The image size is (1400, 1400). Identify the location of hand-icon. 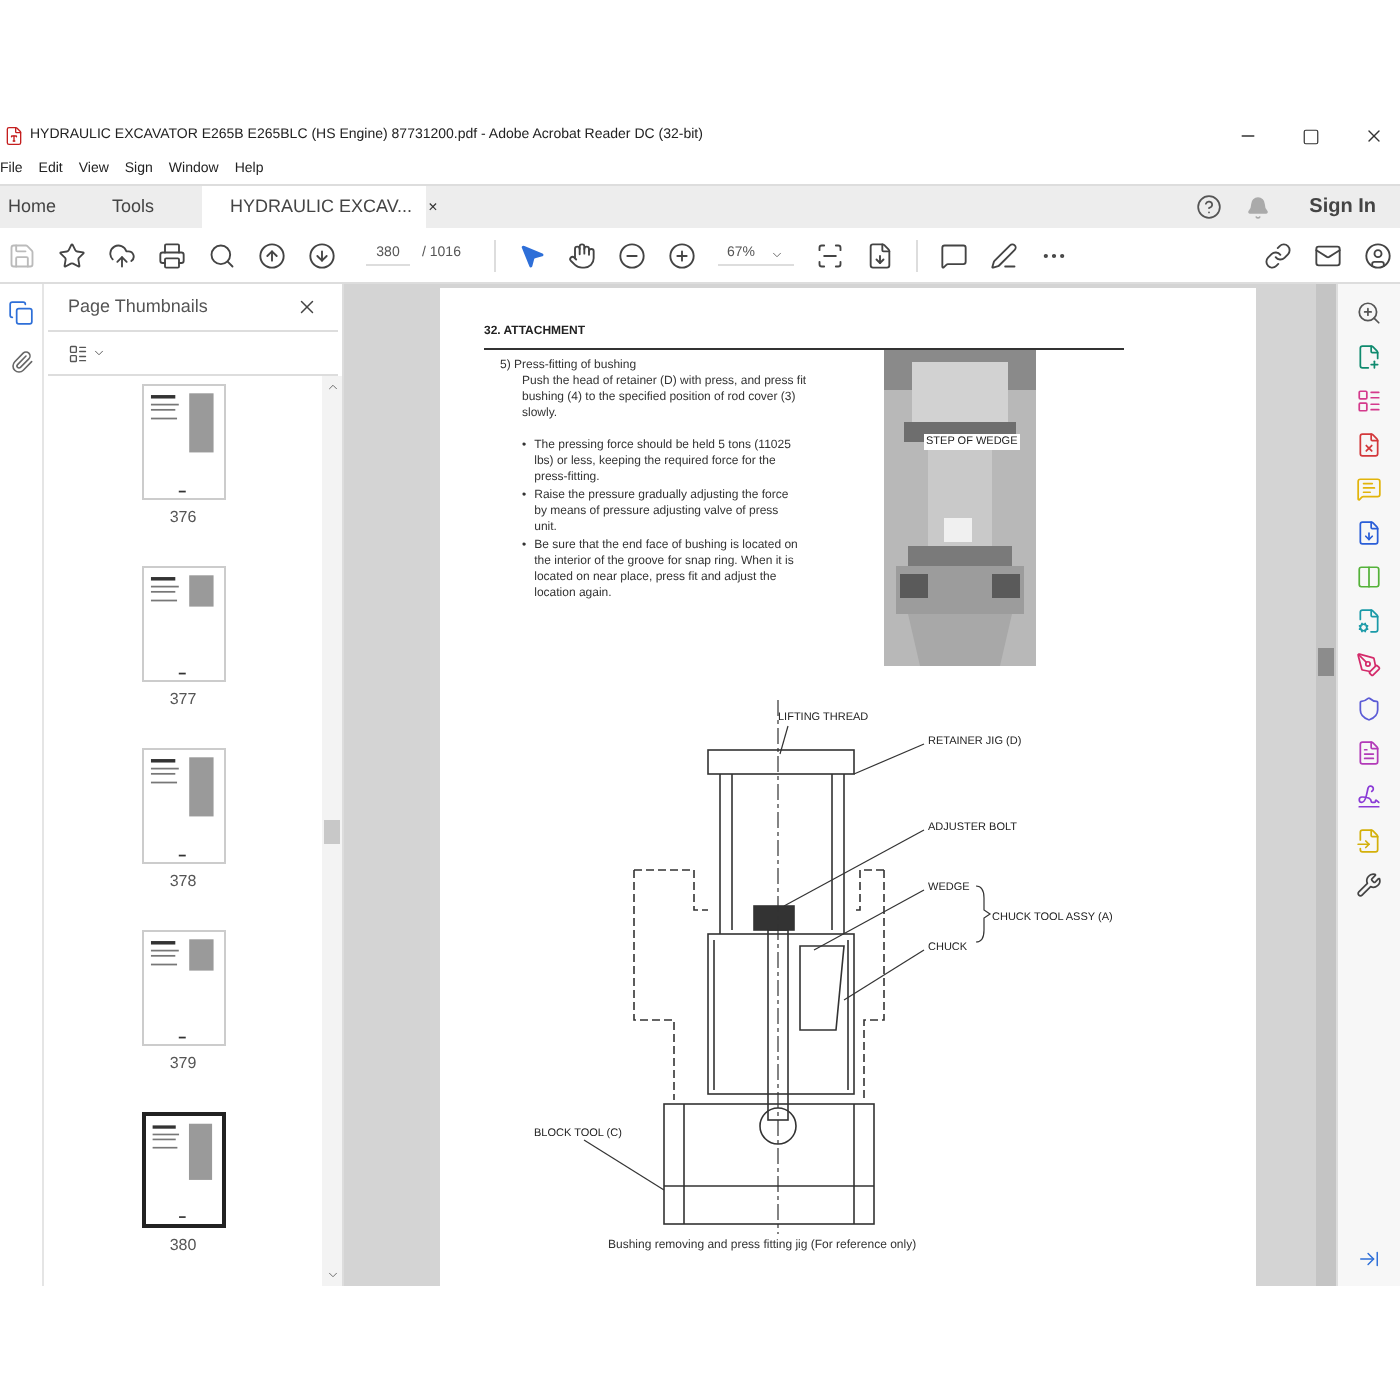
(582, 255).